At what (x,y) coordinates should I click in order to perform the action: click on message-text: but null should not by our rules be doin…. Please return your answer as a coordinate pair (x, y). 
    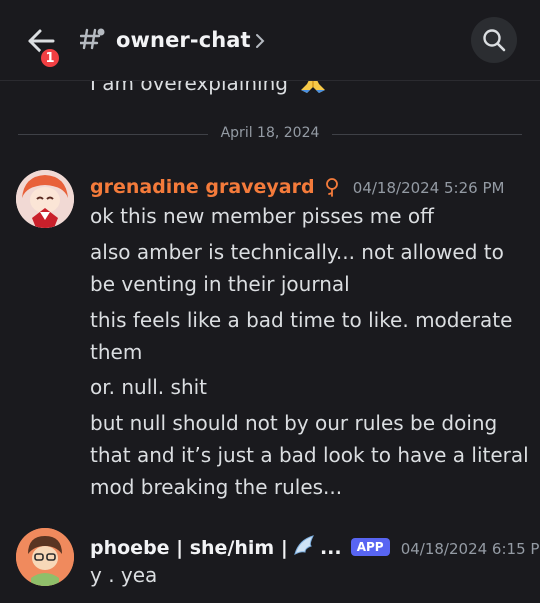
    Looking at the image, I should click on (309, 455).